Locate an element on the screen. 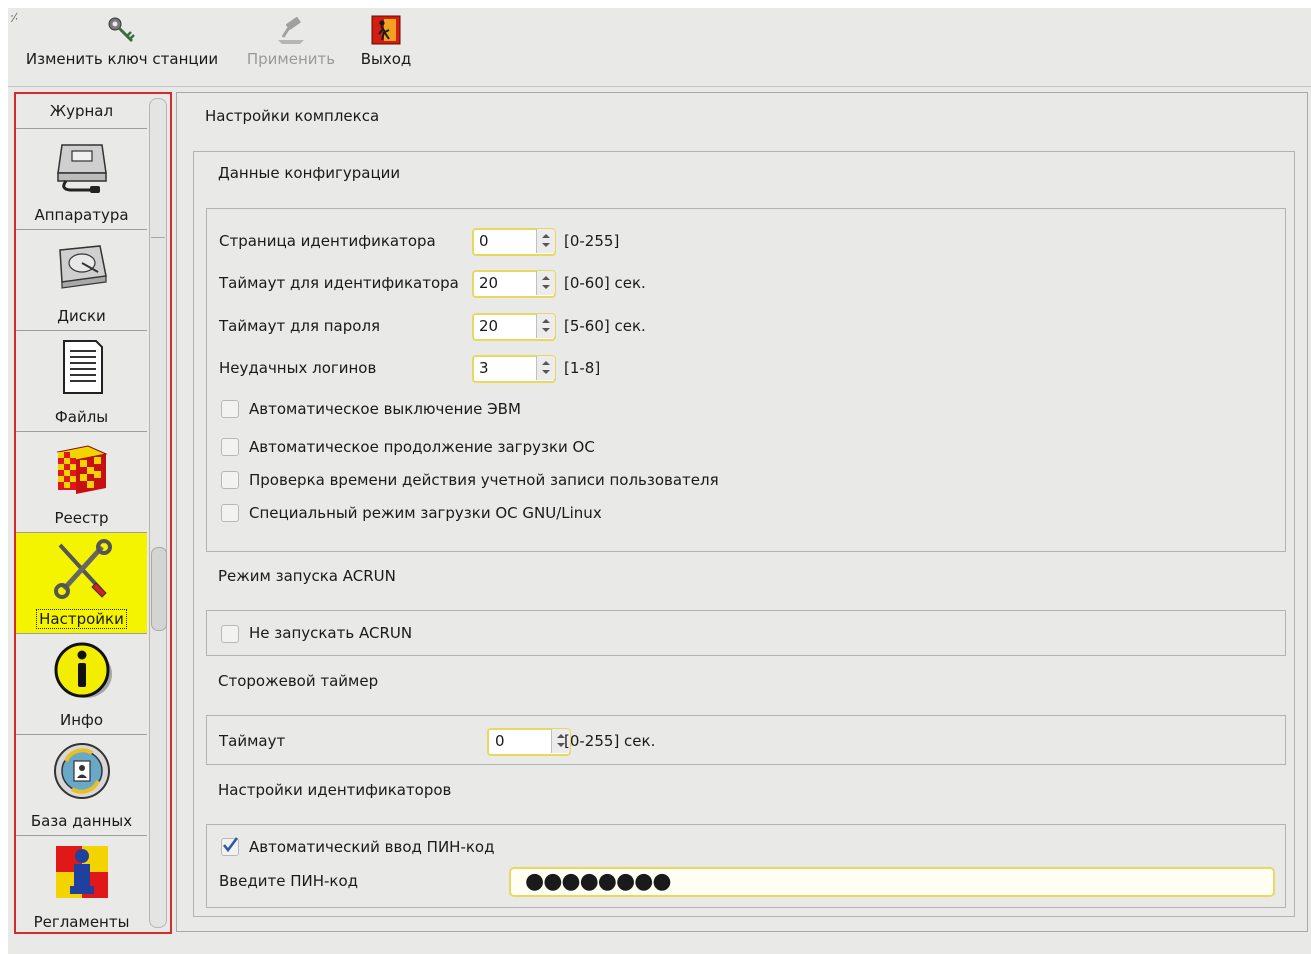 The image size is (1311, 954). account-expiry-check-checkbox is located at coordinates (230, 480).